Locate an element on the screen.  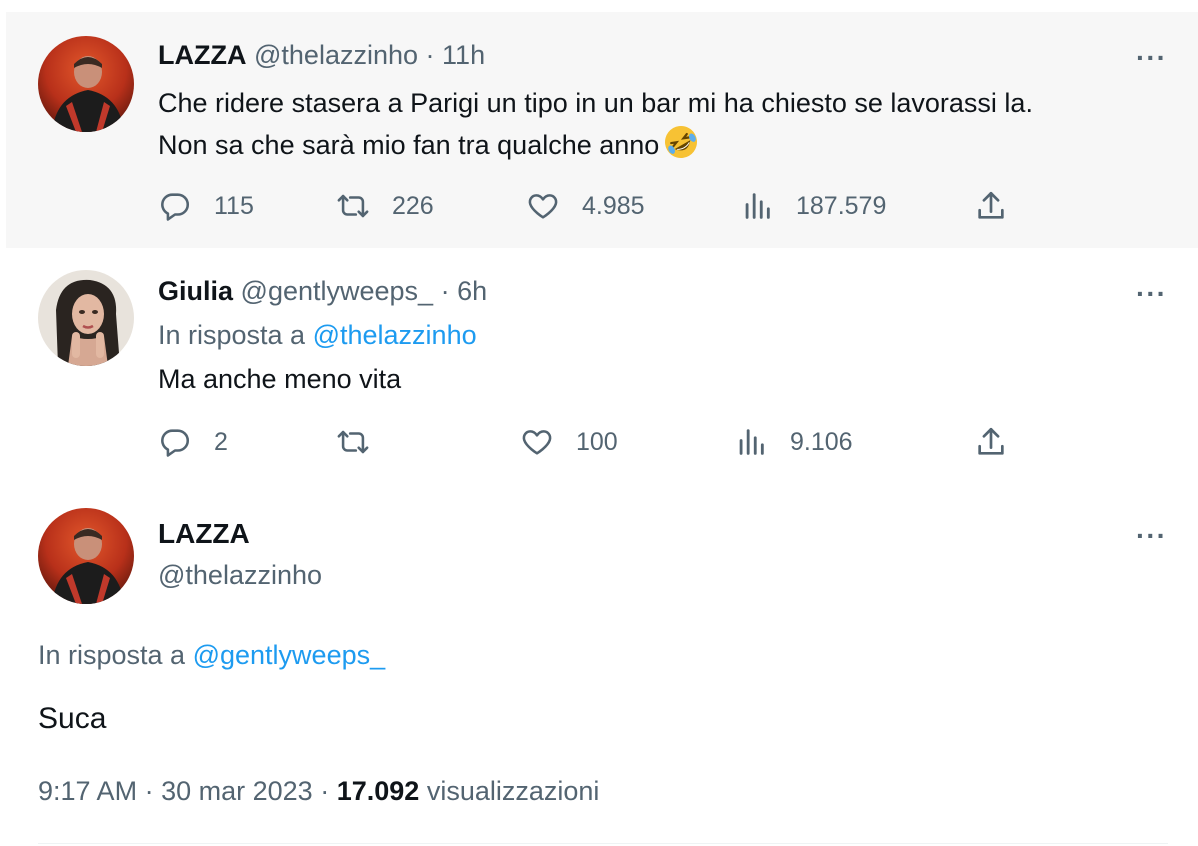
rolling-on-floor-laughing-emoji is located at coordinates (681, 142).